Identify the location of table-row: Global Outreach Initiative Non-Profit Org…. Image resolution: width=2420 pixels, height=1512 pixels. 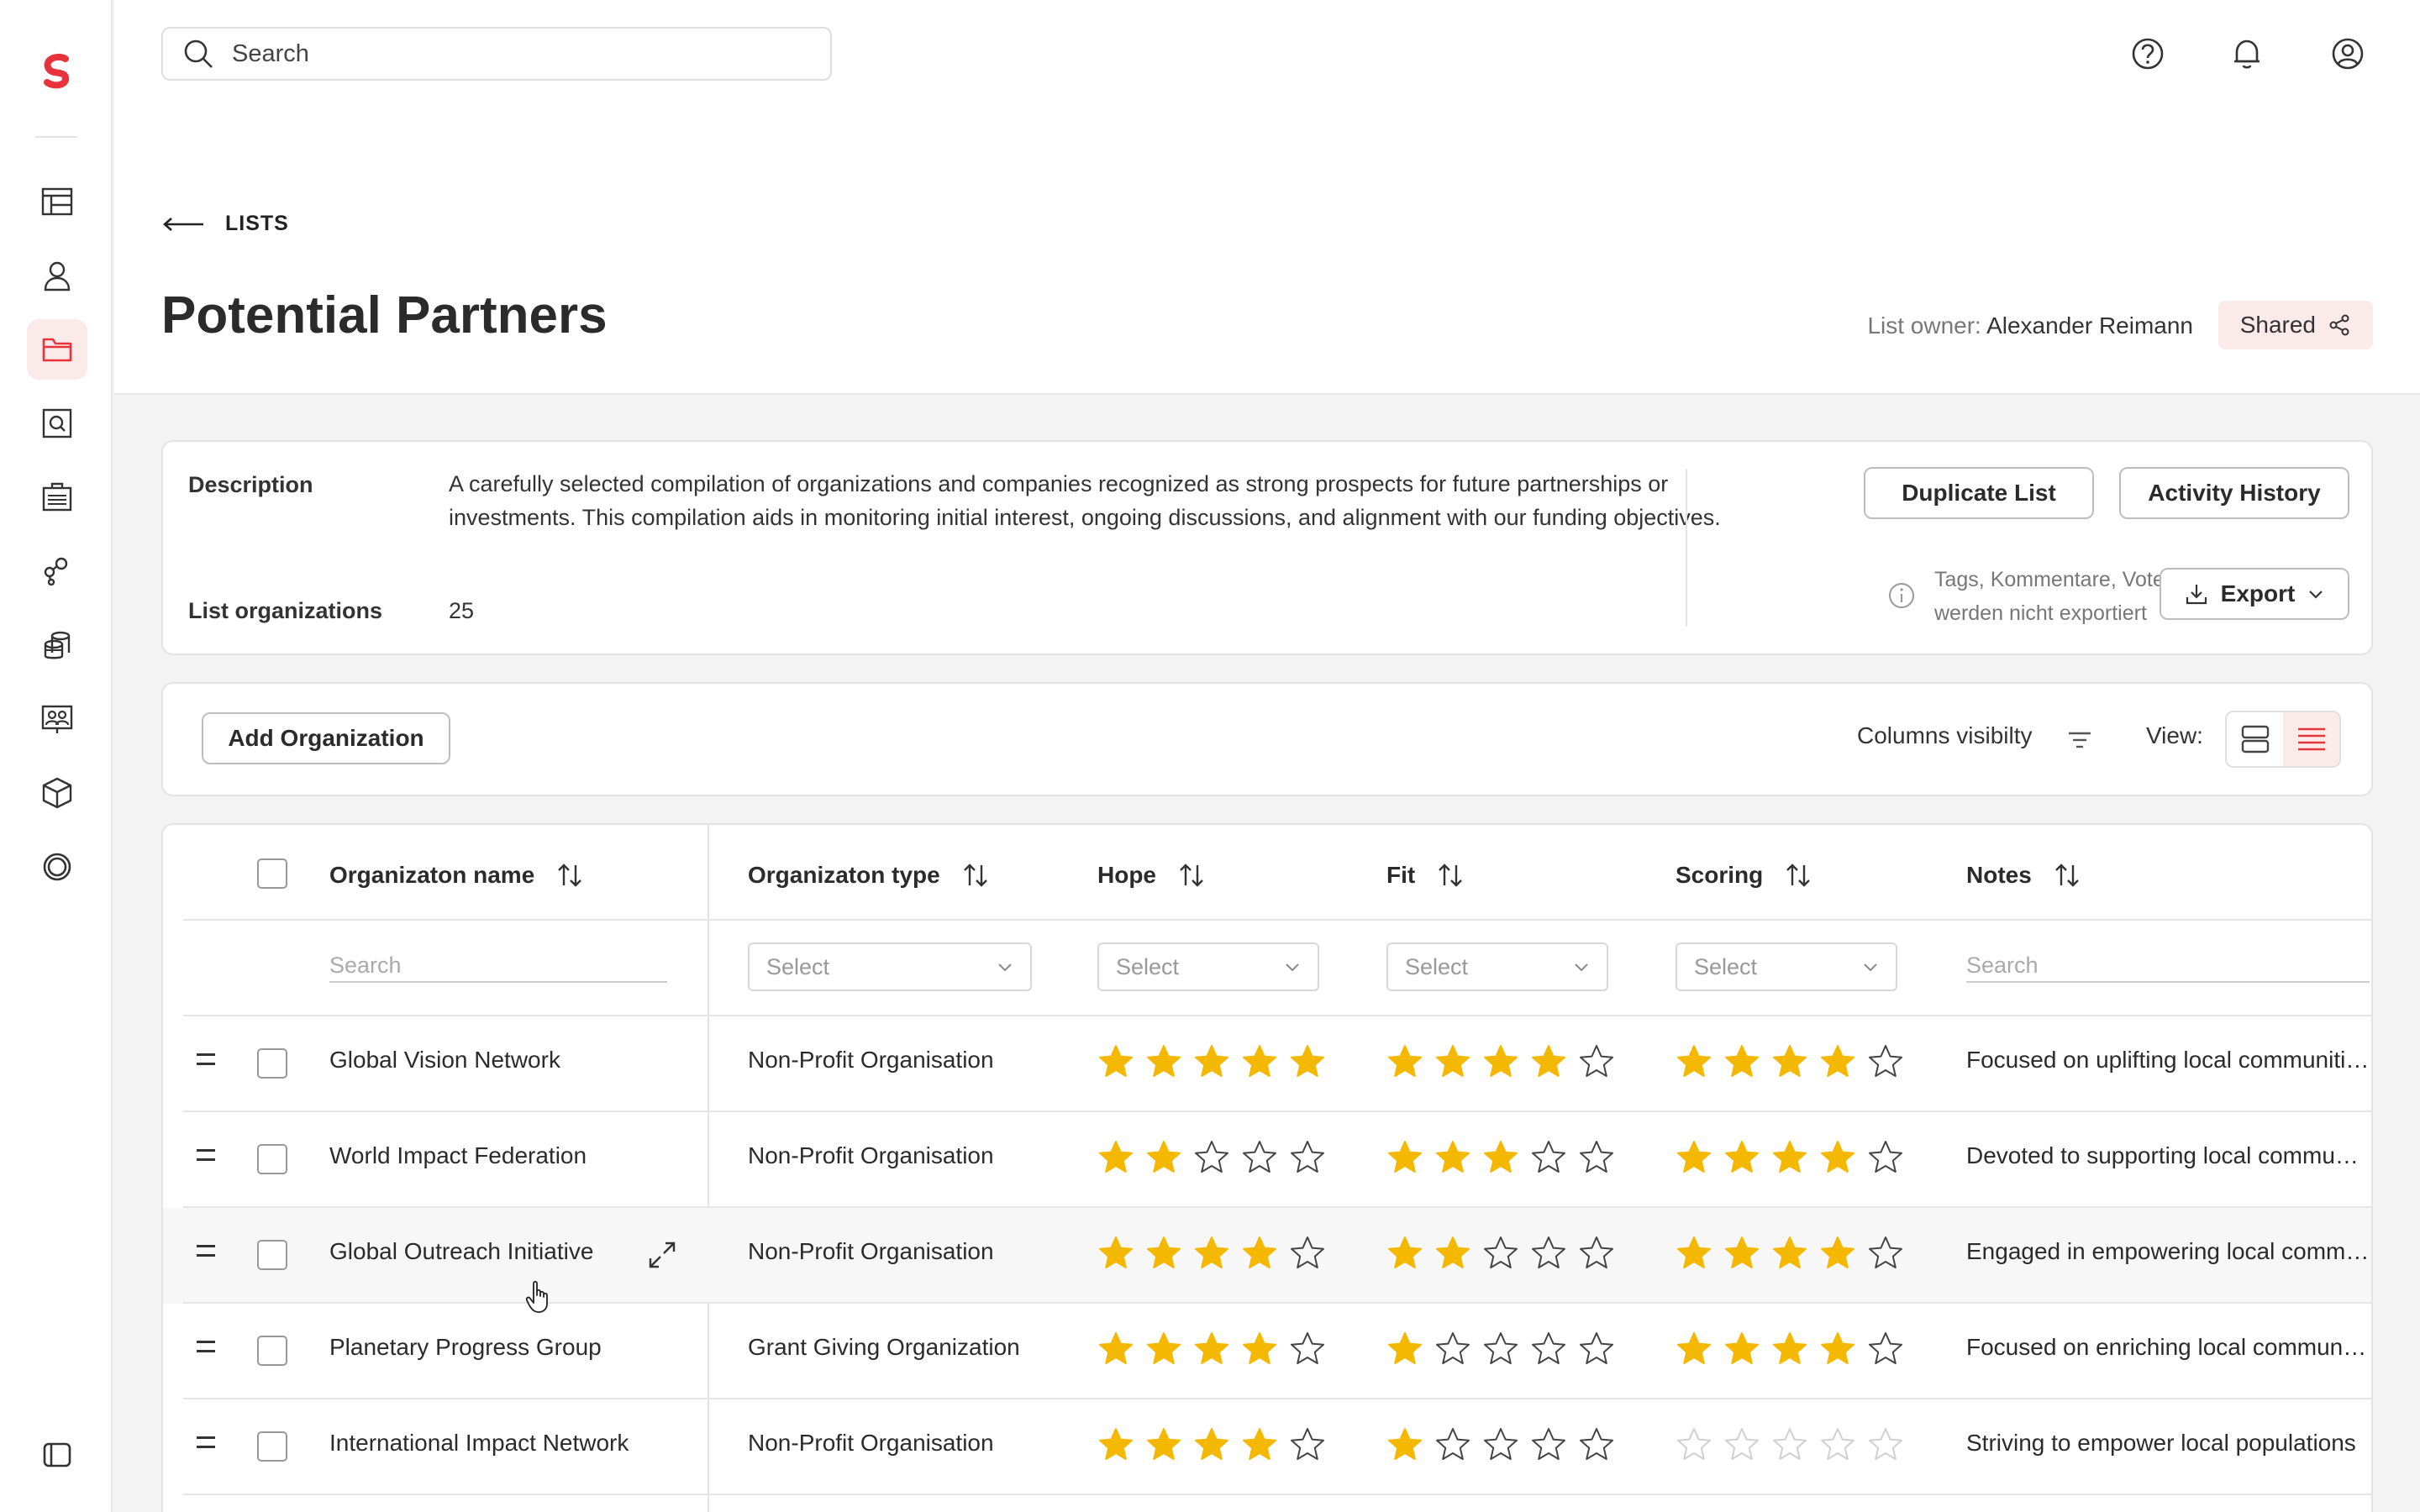
(1267, 1256).